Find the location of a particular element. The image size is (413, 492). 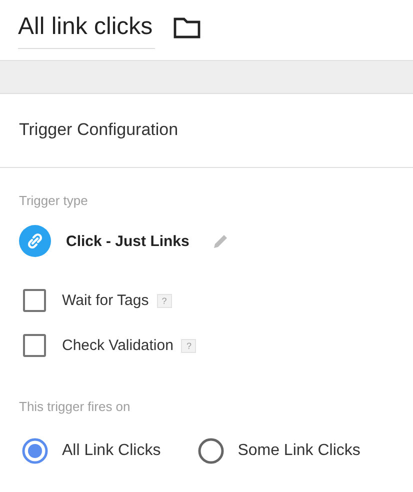

radio-label: All Link Clicks is located at coordinates (111, 451).